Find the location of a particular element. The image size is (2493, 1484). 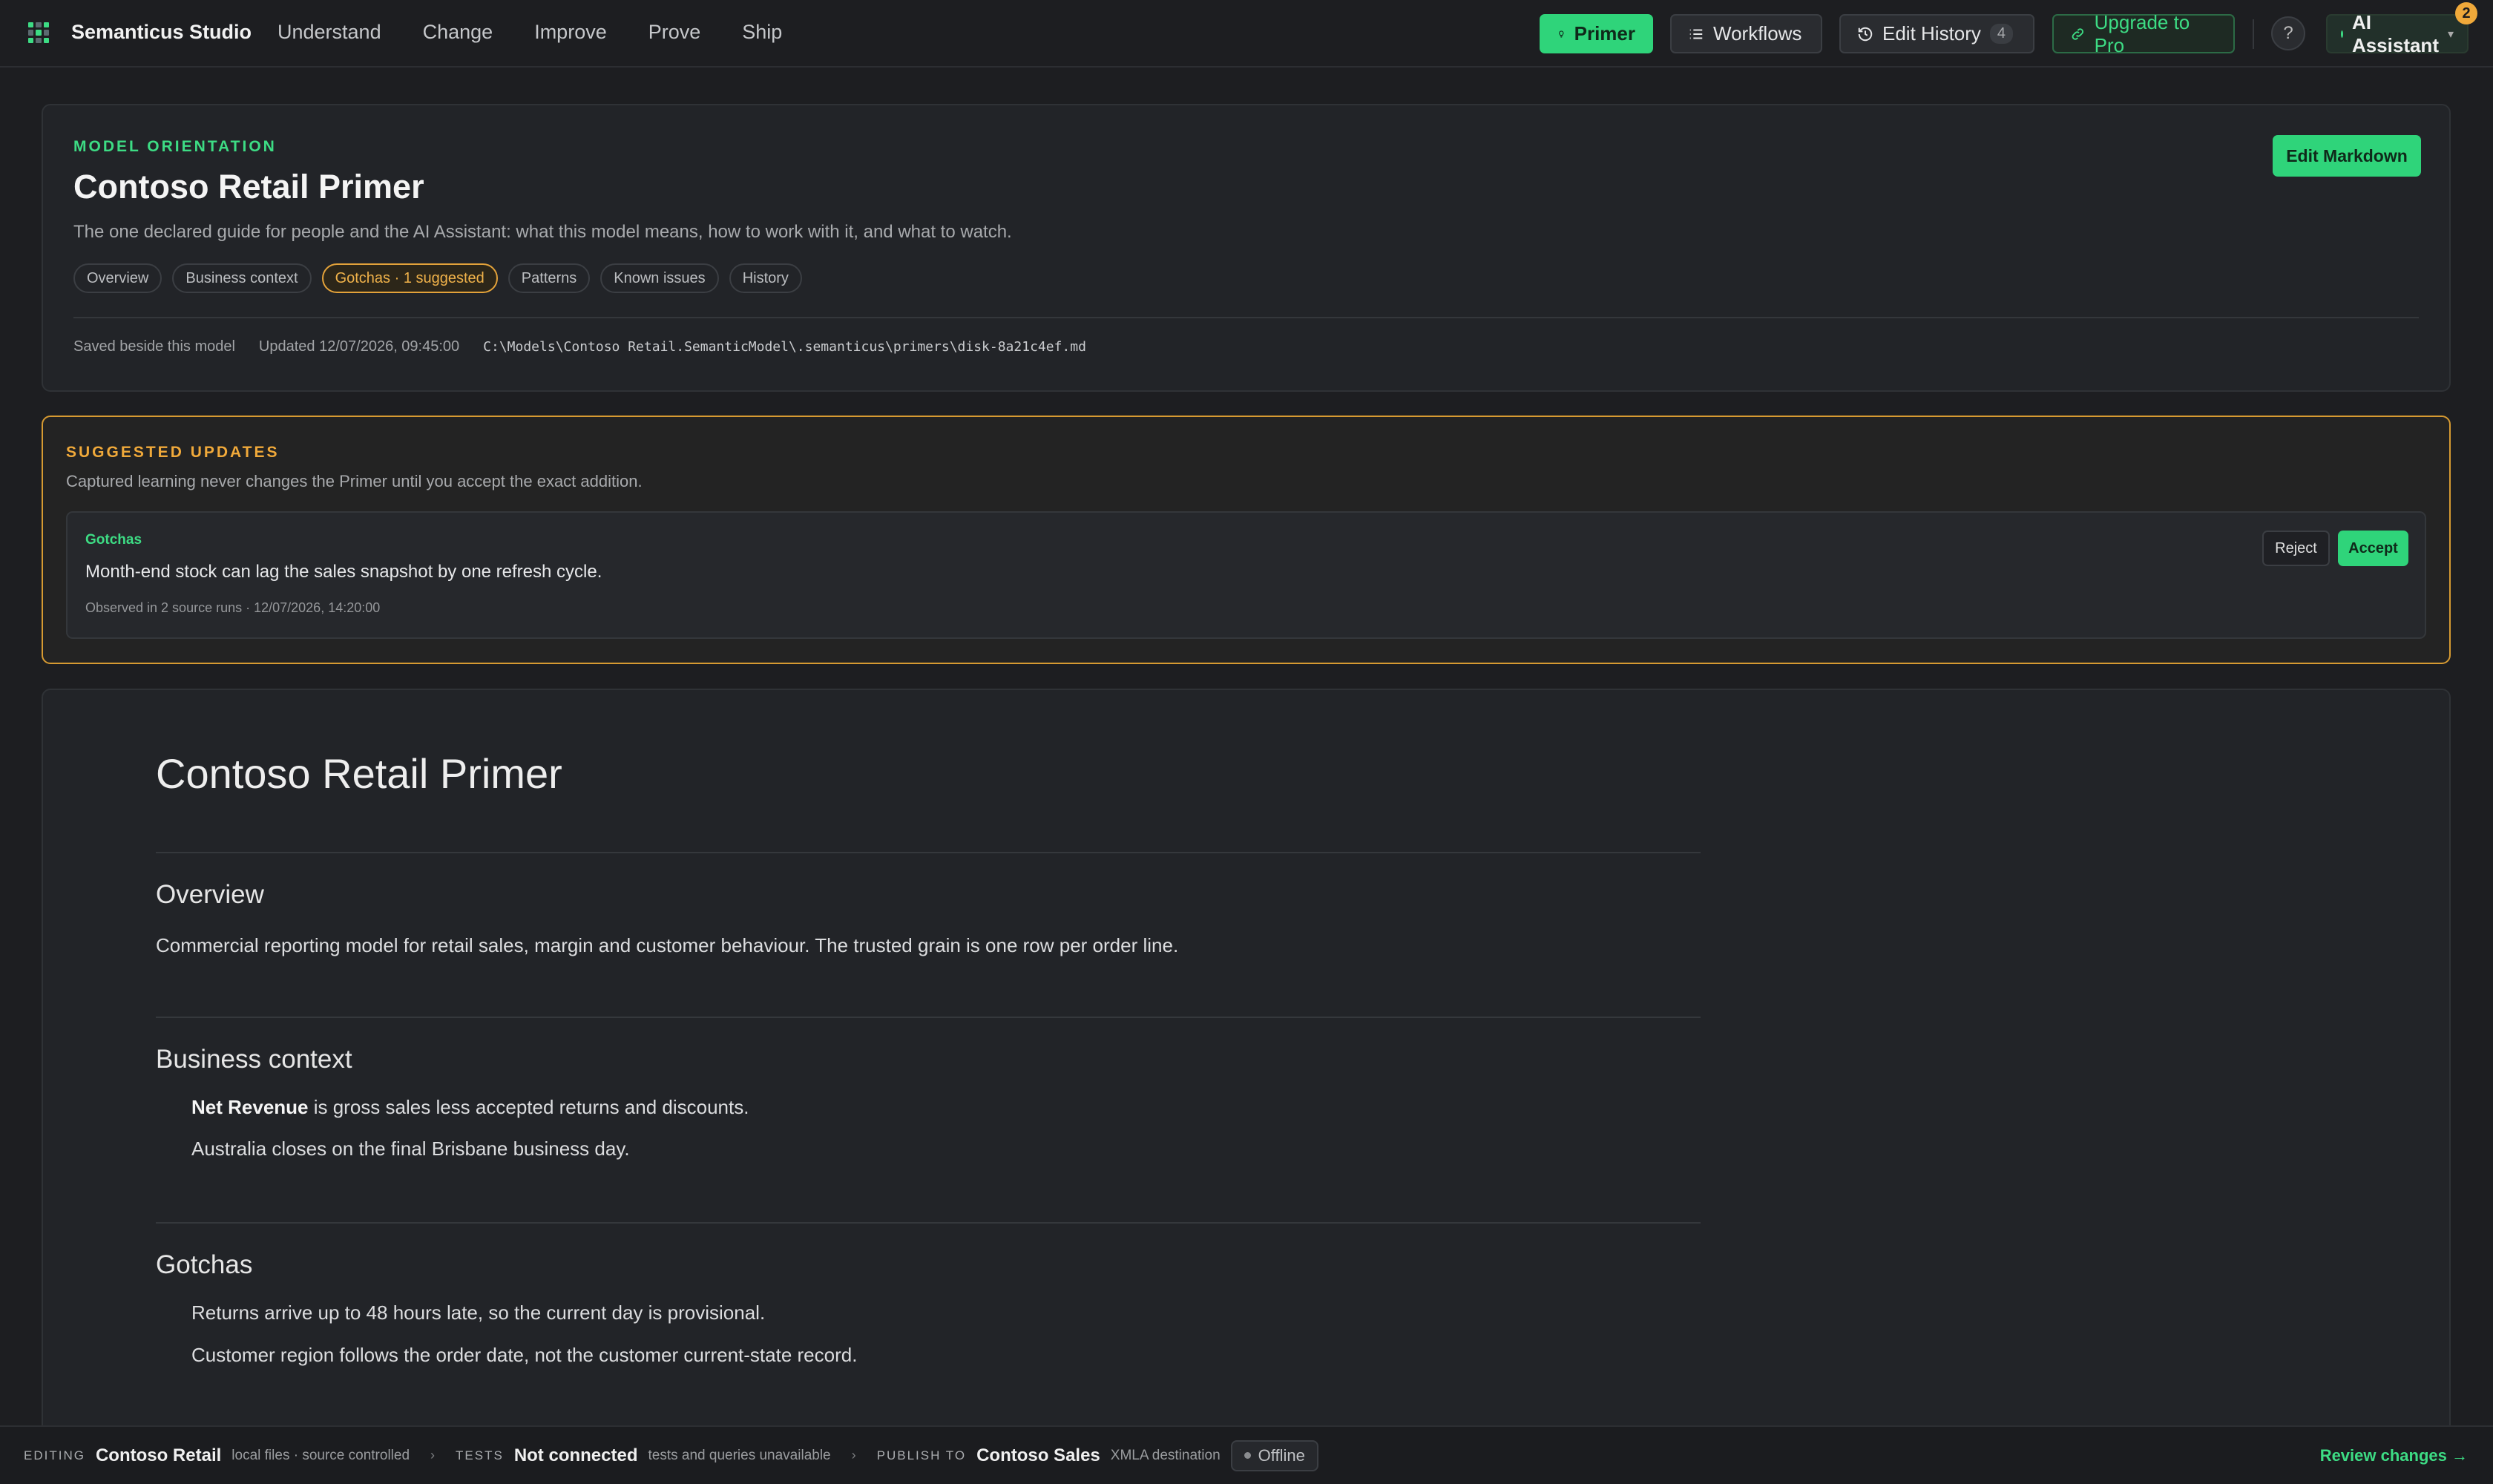

app-title: Semanticus Studio is located at coordinates (161, 32).